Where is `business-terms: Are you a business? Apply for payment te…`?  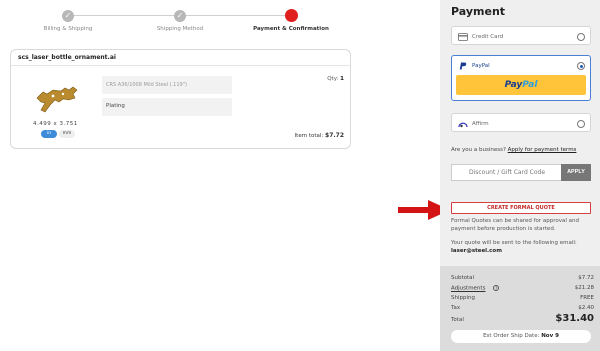 business-terms: Are you a business? Apply for payment te… is located at coordinates (513, 150).